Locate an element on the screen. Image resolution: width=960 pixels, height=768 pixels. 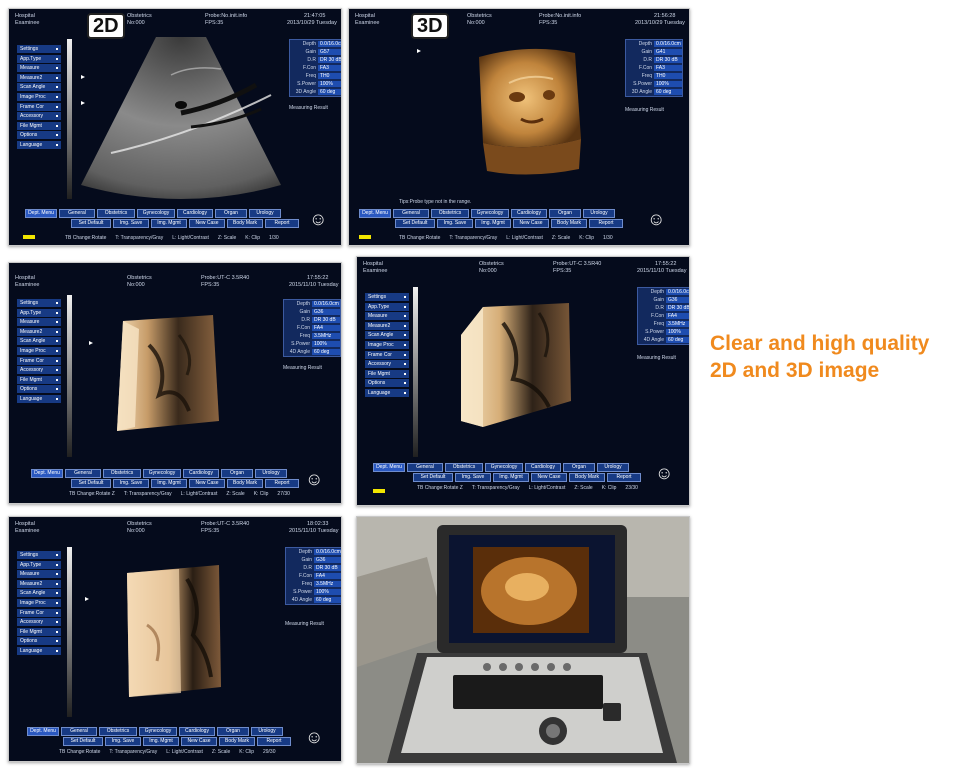
param-row: F.Con FA3 is located at coordinates (315, 68).